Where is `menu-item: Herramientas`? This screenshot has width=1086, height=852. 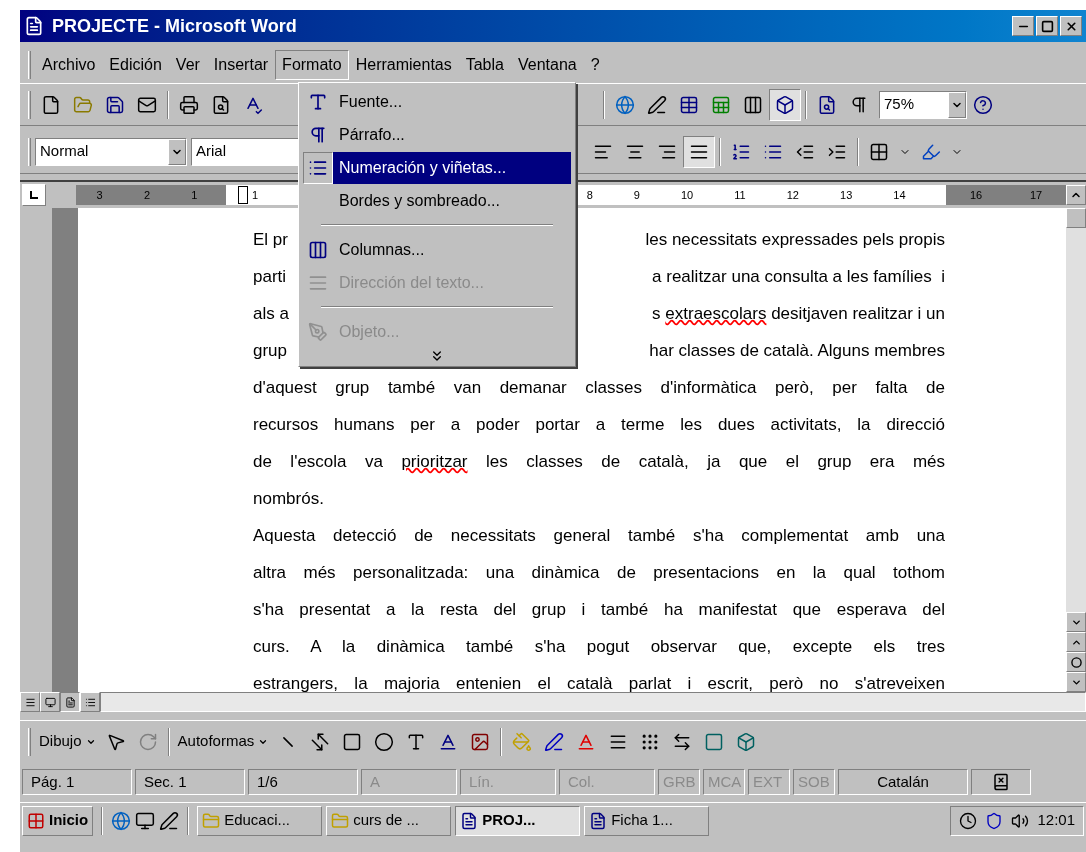 menu-item: Herramientas is located at coordinates (403, 64).